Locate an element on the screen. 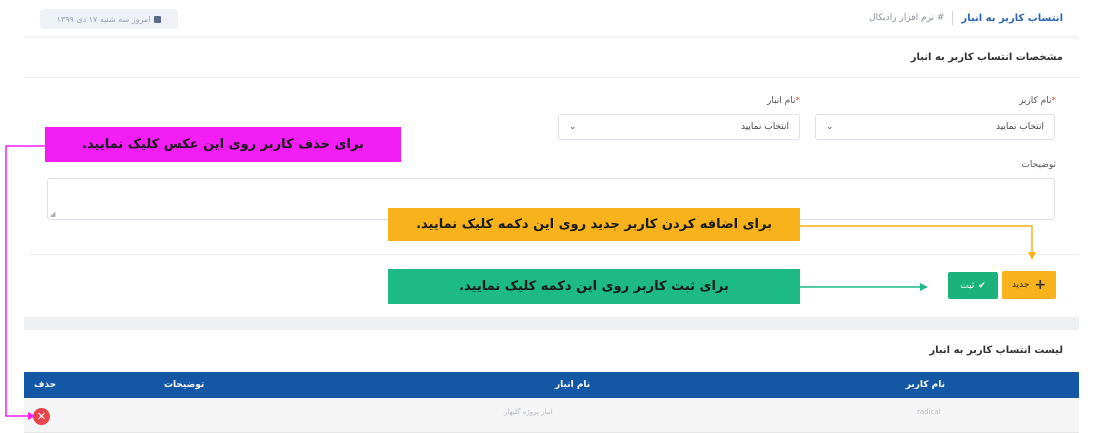  delete-hint-callout: برای حذف کاربر روی این عکس کلیک نمایید. is located at coordinates (223, 144).